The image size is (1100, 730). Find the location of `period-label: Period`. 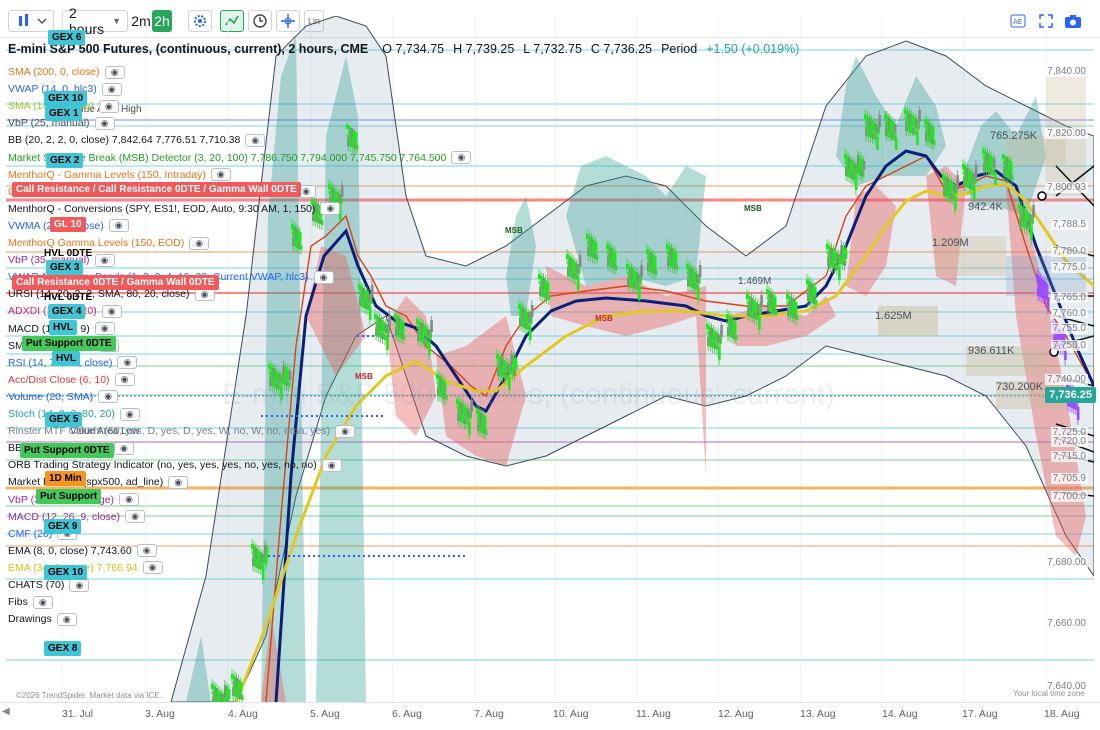

period-label: Period is located at coordinates (679, 49).